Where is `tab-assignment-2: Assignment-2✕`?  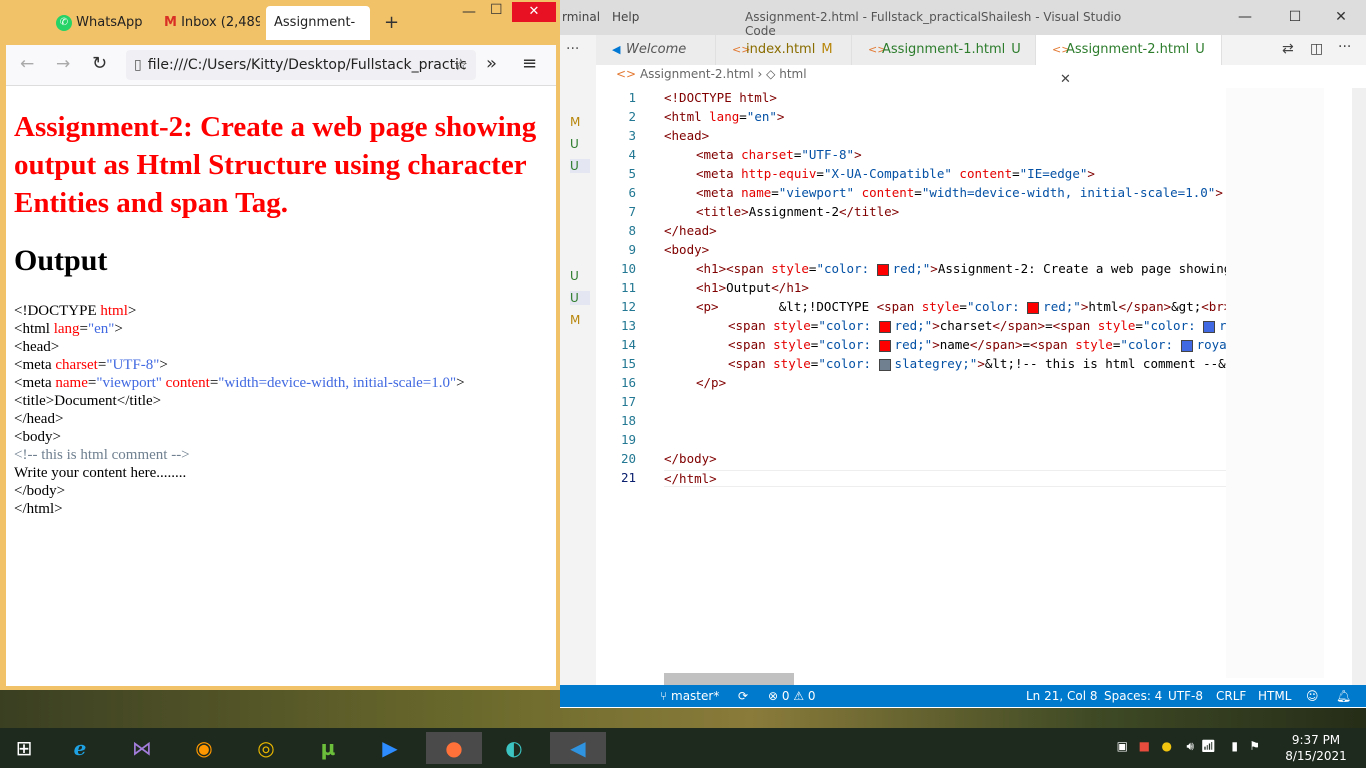 tab-assignment-2: Assignment-2✕ is located at coordinates (318, 35).